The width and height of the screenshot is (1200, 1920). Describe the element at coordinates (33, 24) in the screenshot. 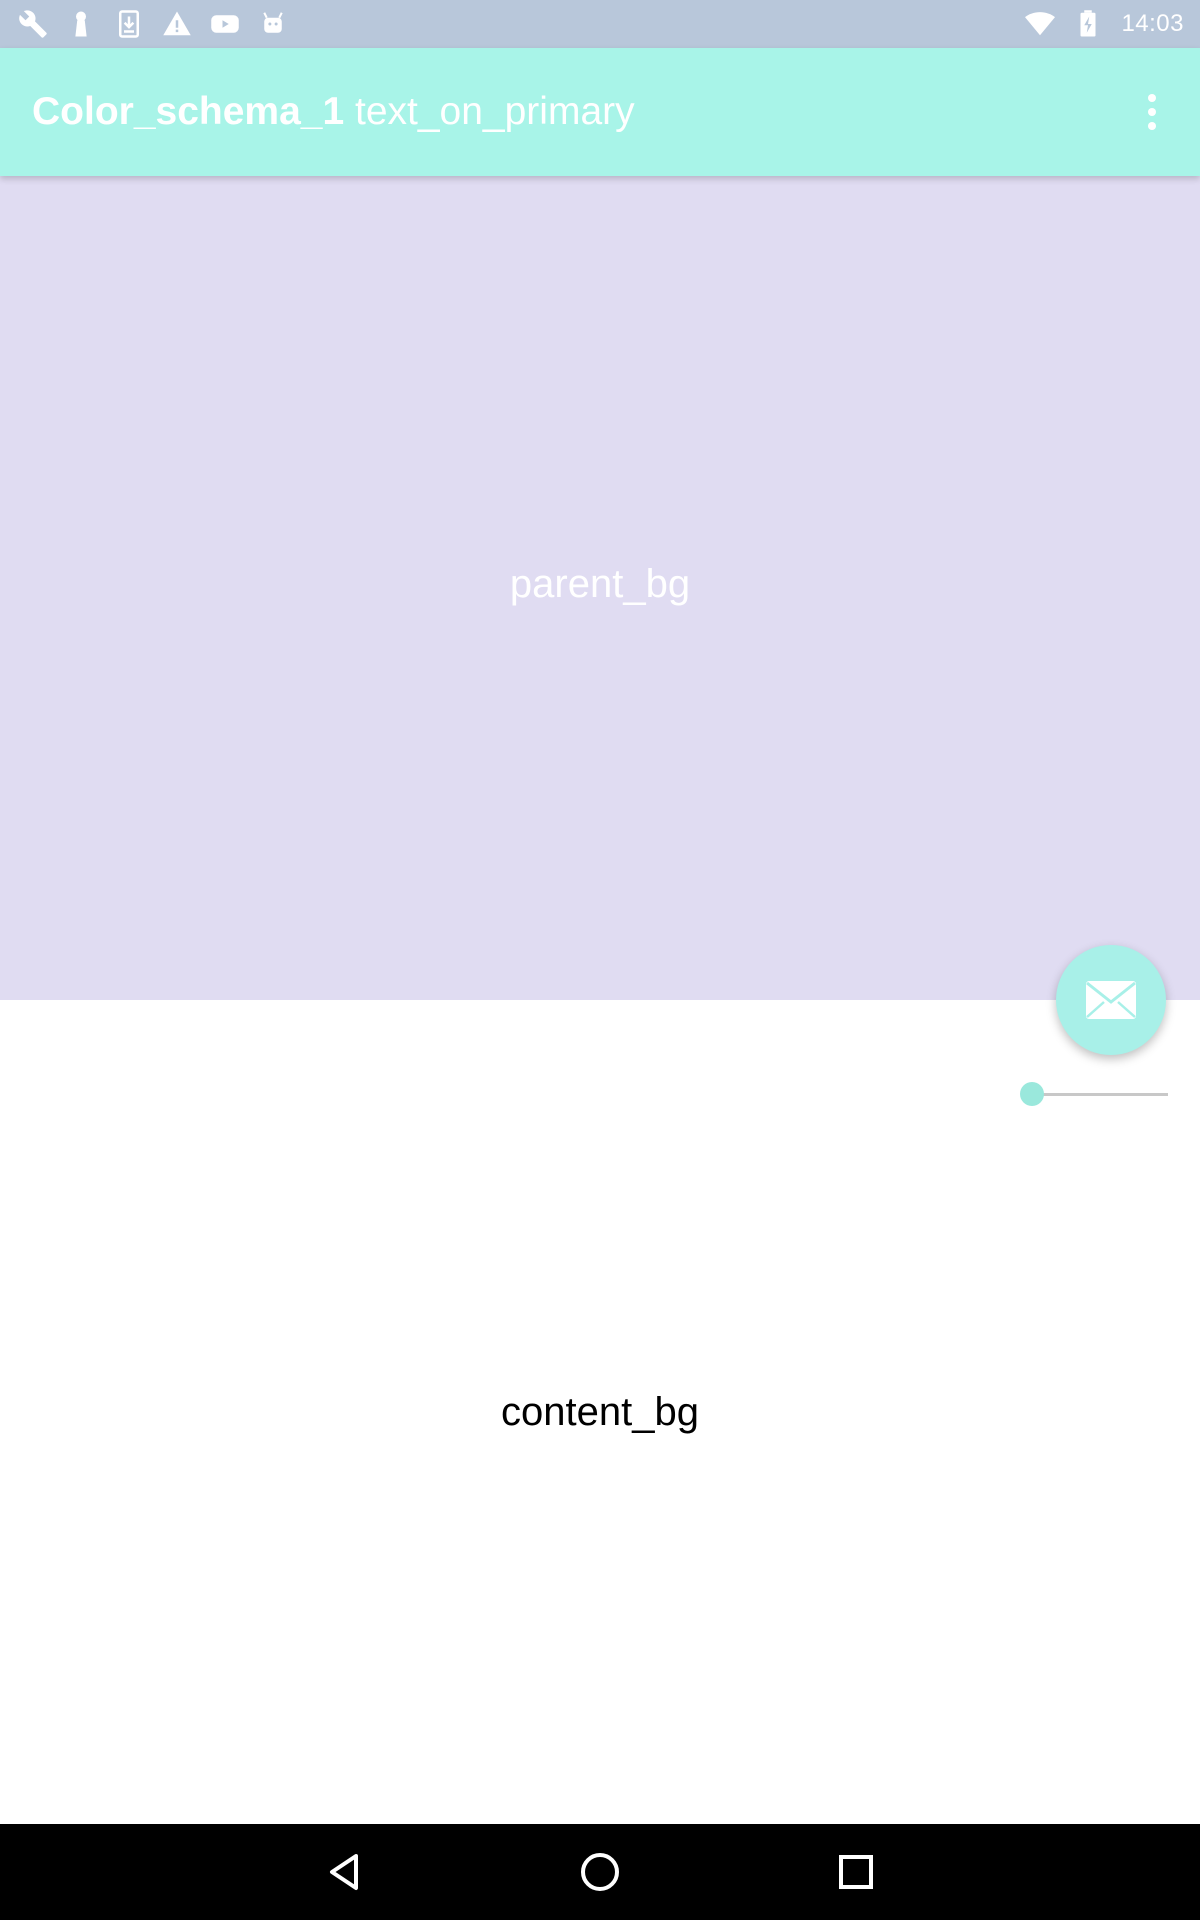

I see `wrench-icon` at that location.